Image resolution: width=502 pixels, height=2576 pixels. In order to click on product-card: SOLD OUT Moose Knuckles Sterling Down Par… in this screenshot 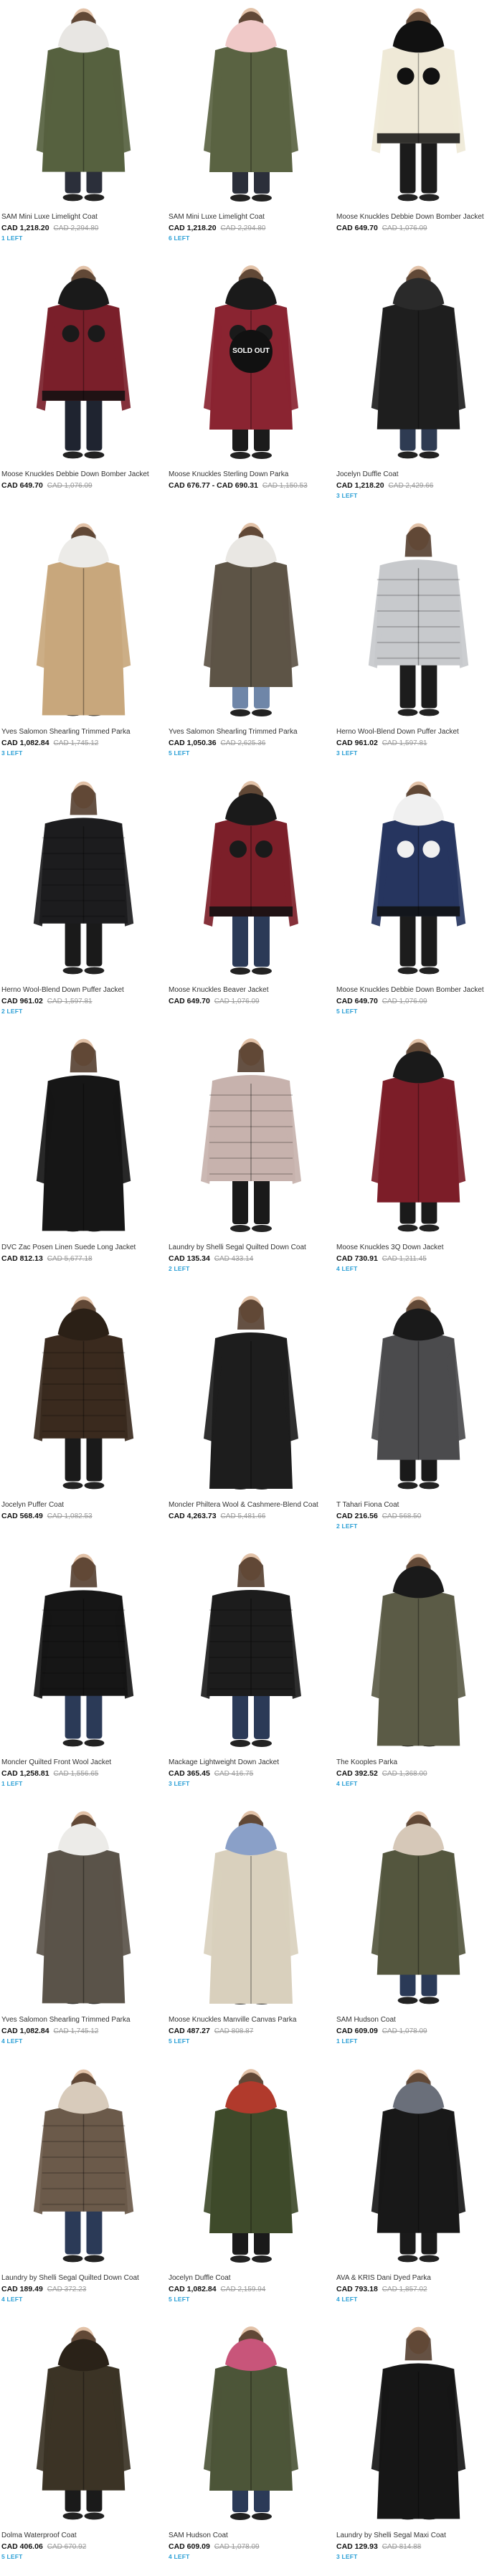, I will do `click(251, 386)`.